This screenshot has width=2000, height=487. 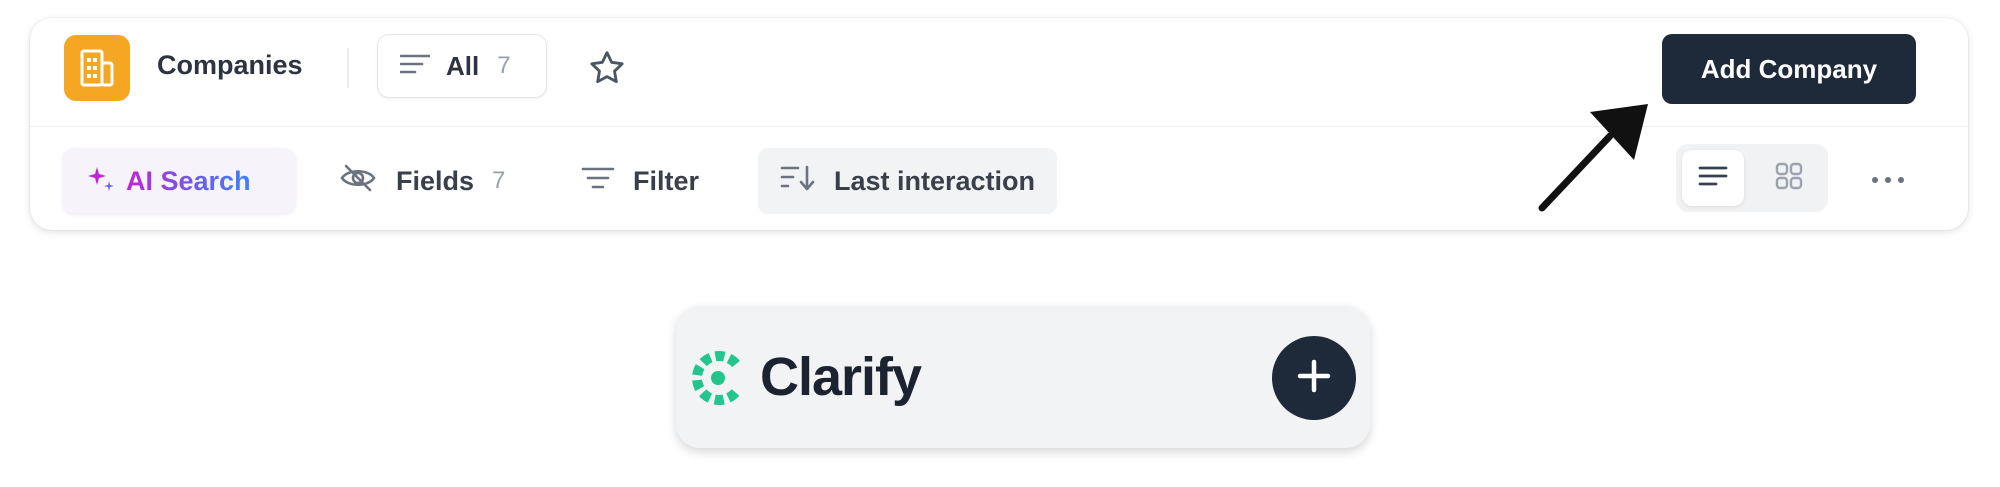 I want to click on sort-button: Last interaction, so click(x=908, y=181).